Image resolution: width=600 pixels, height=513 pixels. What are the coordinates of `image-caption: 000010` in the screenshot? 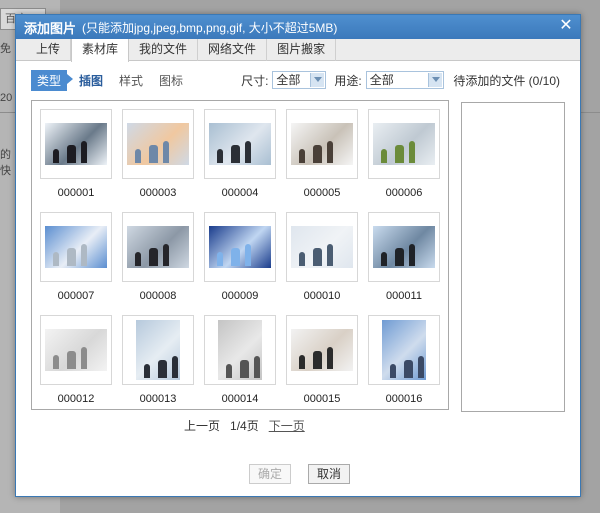 It's located at (322, 296).